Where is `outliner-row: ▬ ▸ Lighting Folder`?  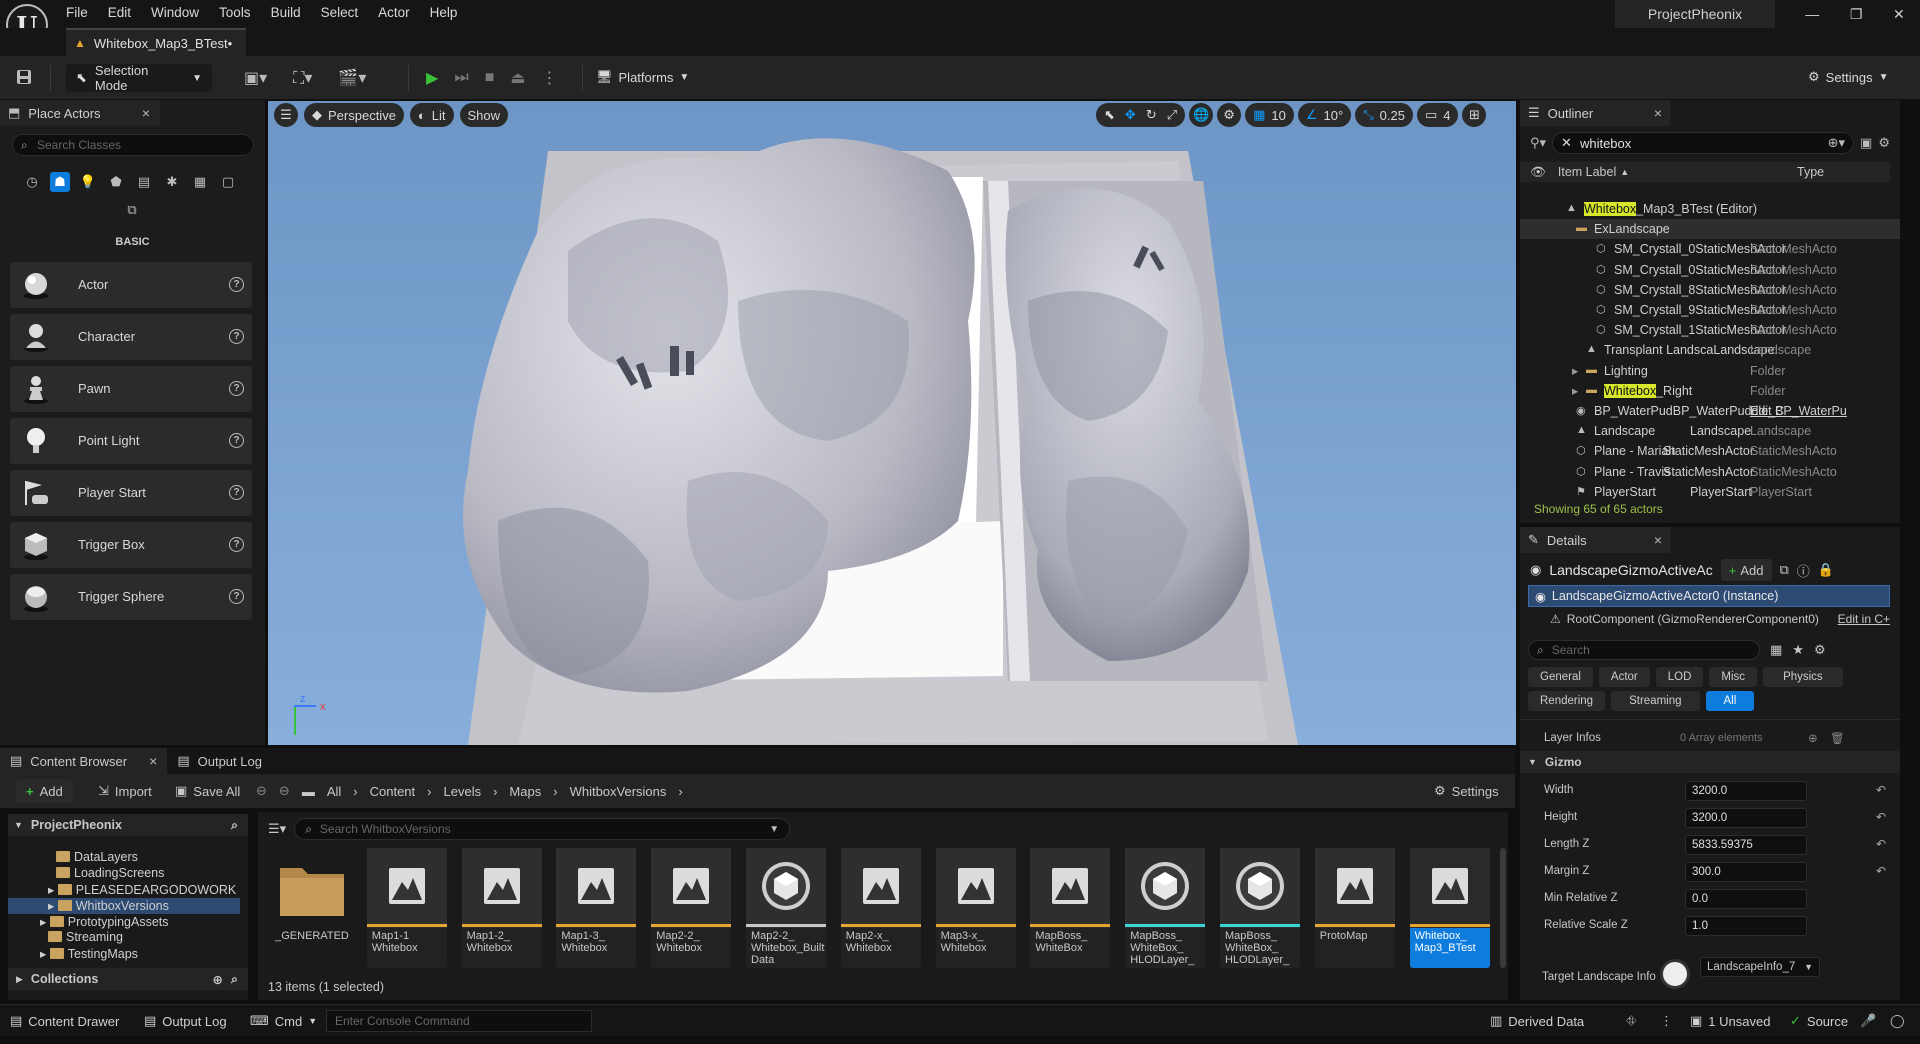
outliner-row: ▬ ▸ Lighting Folder is located at coordinates (1710, 371).